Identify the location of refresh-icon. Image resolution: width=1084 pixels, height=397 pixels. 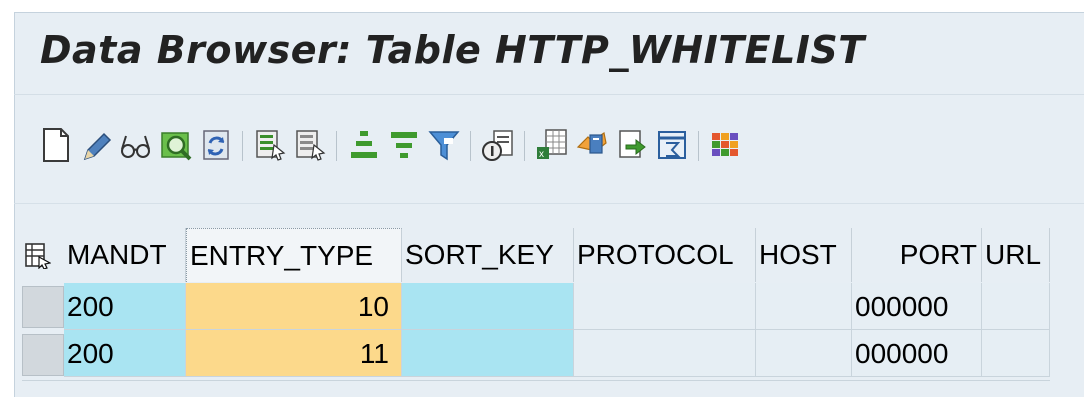
(216, 145).